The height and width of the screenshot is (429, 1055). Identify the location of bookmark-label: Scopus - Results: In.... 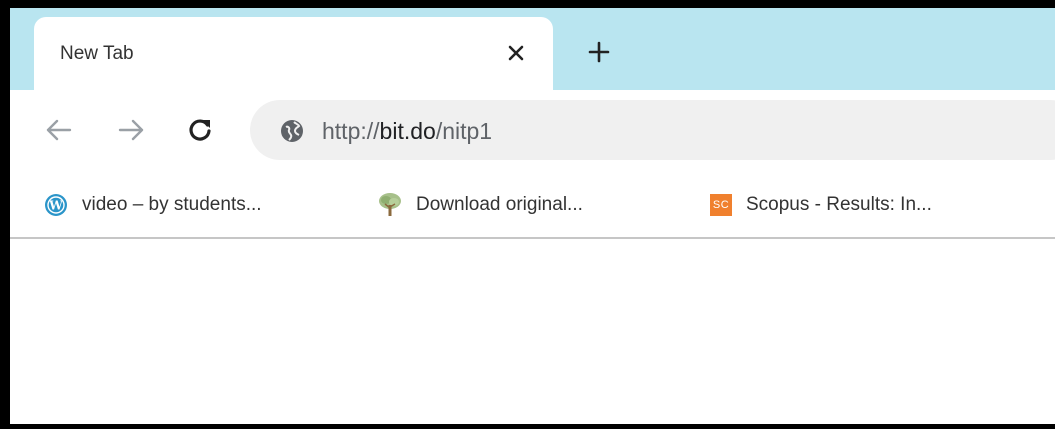
(839, 204).